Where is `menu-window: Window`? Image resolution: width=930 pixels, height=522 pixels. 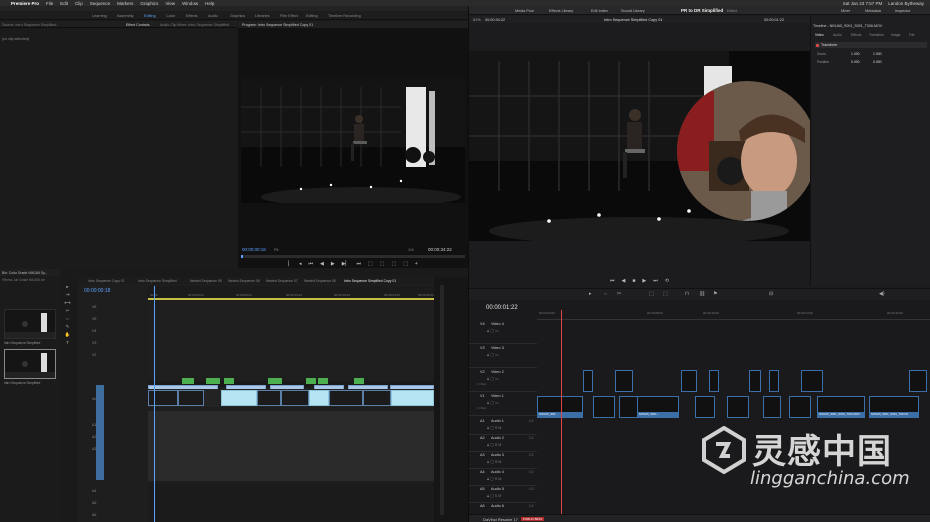
menu-window: Window is located at coordinates (190, 3).